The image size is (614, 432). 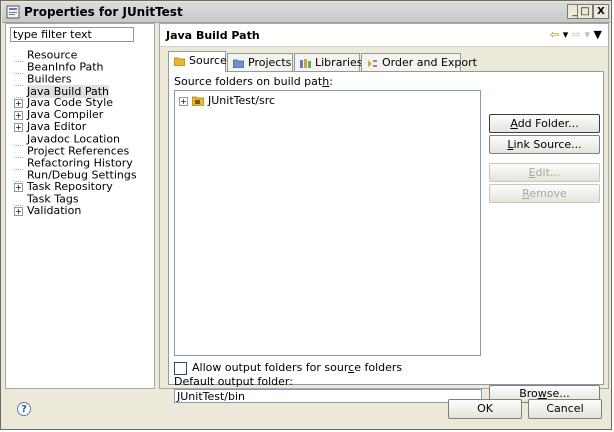 I want to click on tab-projects: Projects, so click(x=260, y=62).